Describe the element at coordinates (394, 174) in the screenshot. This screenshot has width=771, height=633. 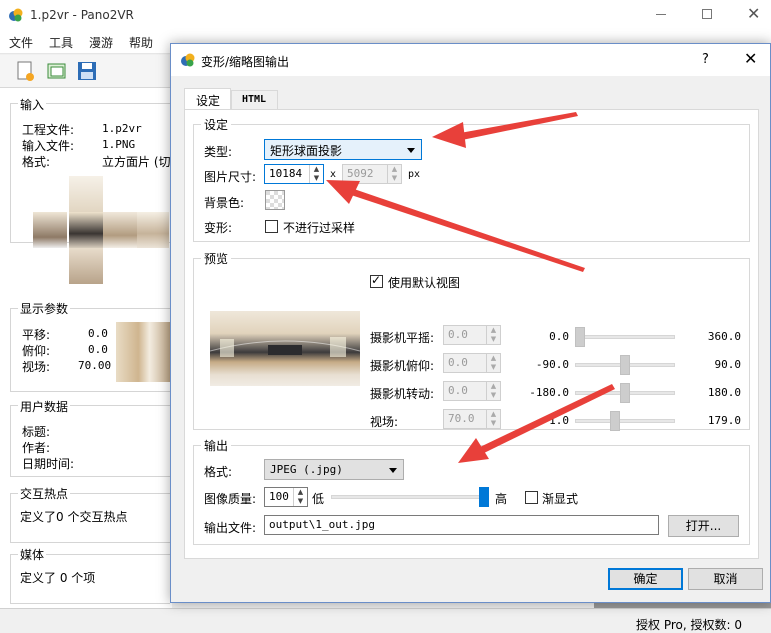
I see `height-spinner: ▲ ▼` at that location.